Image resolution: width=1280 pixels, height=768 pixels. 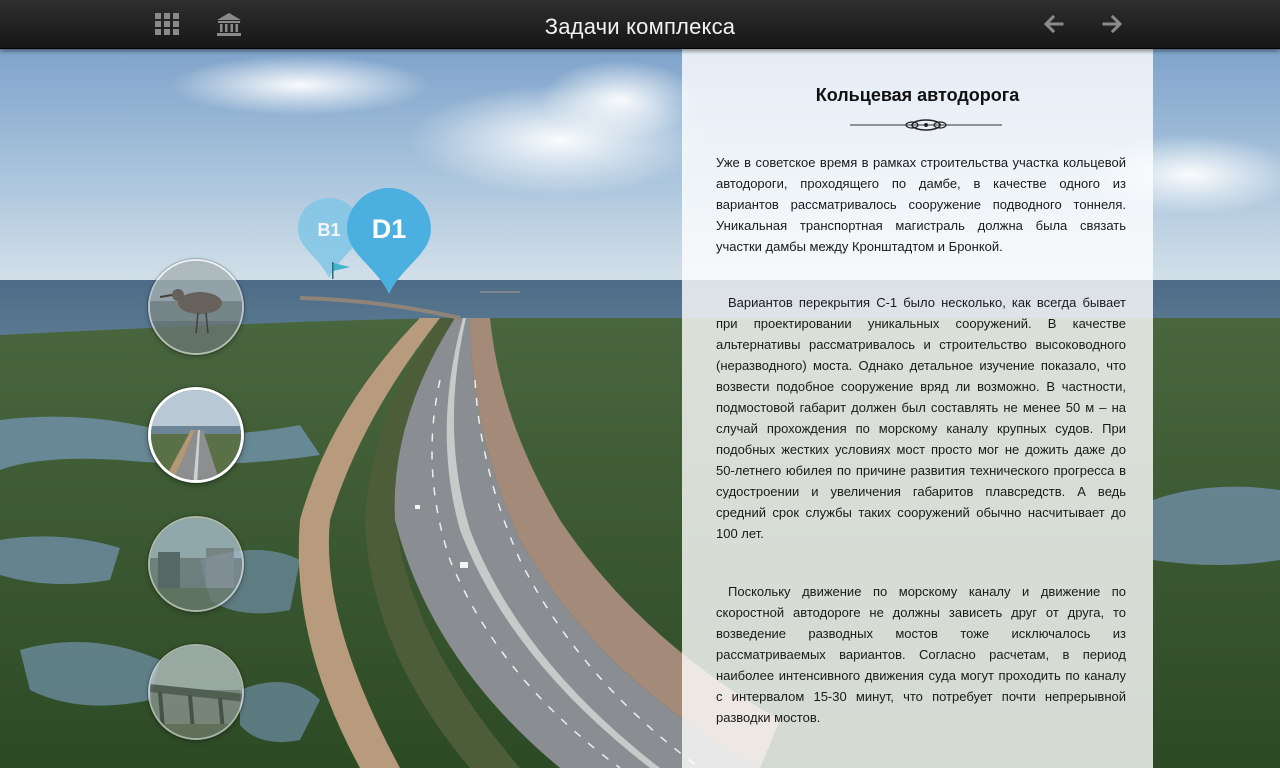 I want to click on map-pin-d1: D1, so click(x=389, y=241).